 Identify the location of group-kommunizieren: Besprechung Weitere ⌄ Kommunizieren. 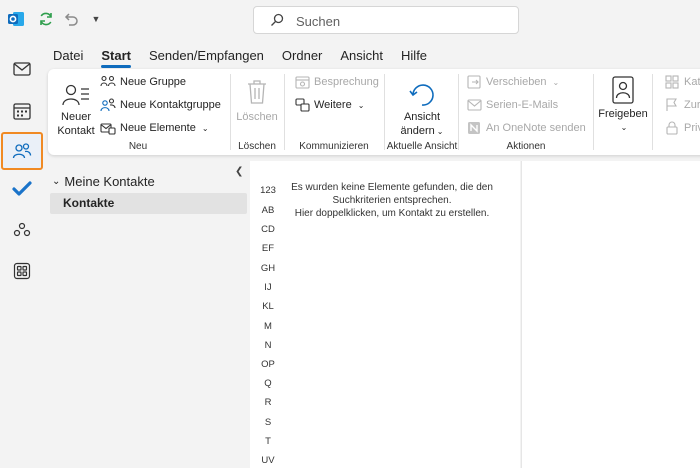
(334, 112).